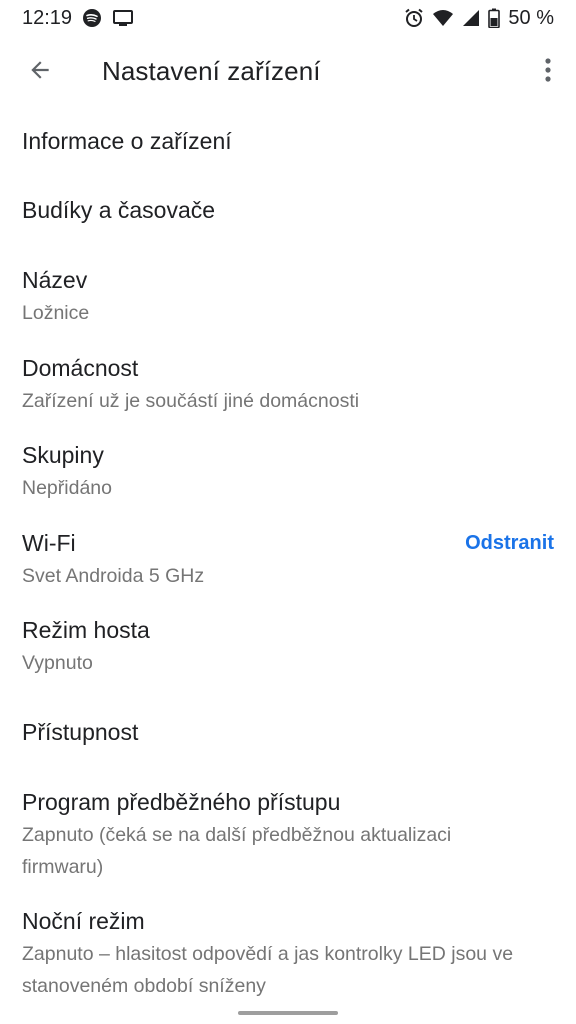 The image size is (576, 1024). Describe the element at coordinates (92, 18) in the screenshot. I see `spotify-icon` at that location.